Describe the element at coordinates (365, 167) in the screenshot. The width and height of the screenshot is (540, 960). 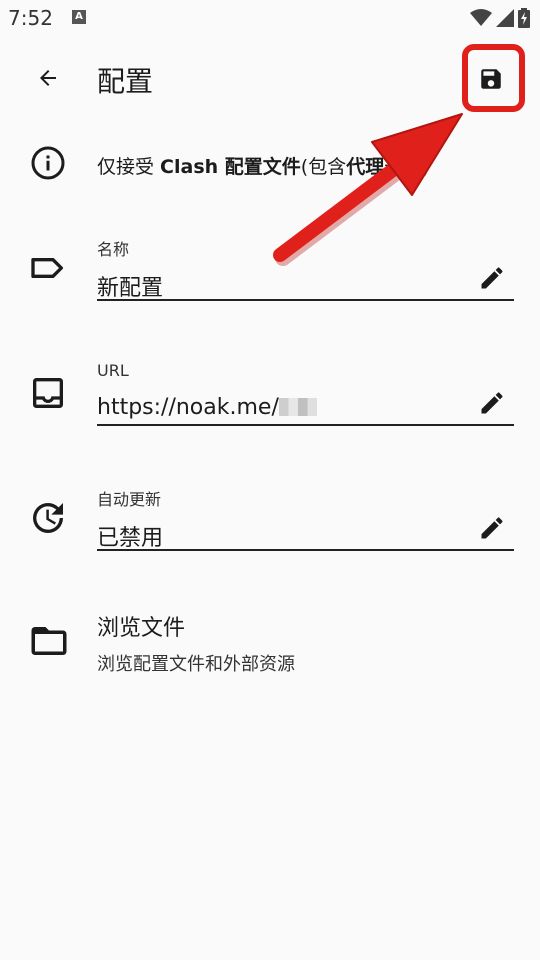
I see `info-bold-proxy: 代理` at that location.